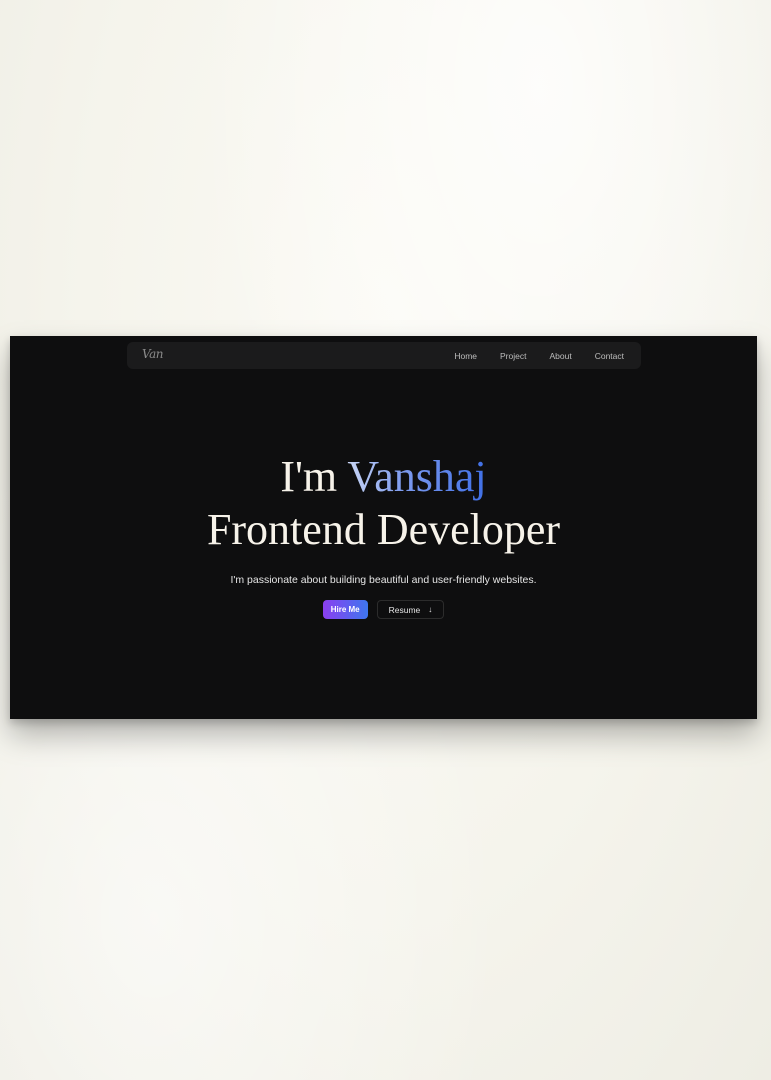 The height and width of the screenshot is (1080, 771). I want to click on hire-me-button: Hire Me, so click(345, 609).